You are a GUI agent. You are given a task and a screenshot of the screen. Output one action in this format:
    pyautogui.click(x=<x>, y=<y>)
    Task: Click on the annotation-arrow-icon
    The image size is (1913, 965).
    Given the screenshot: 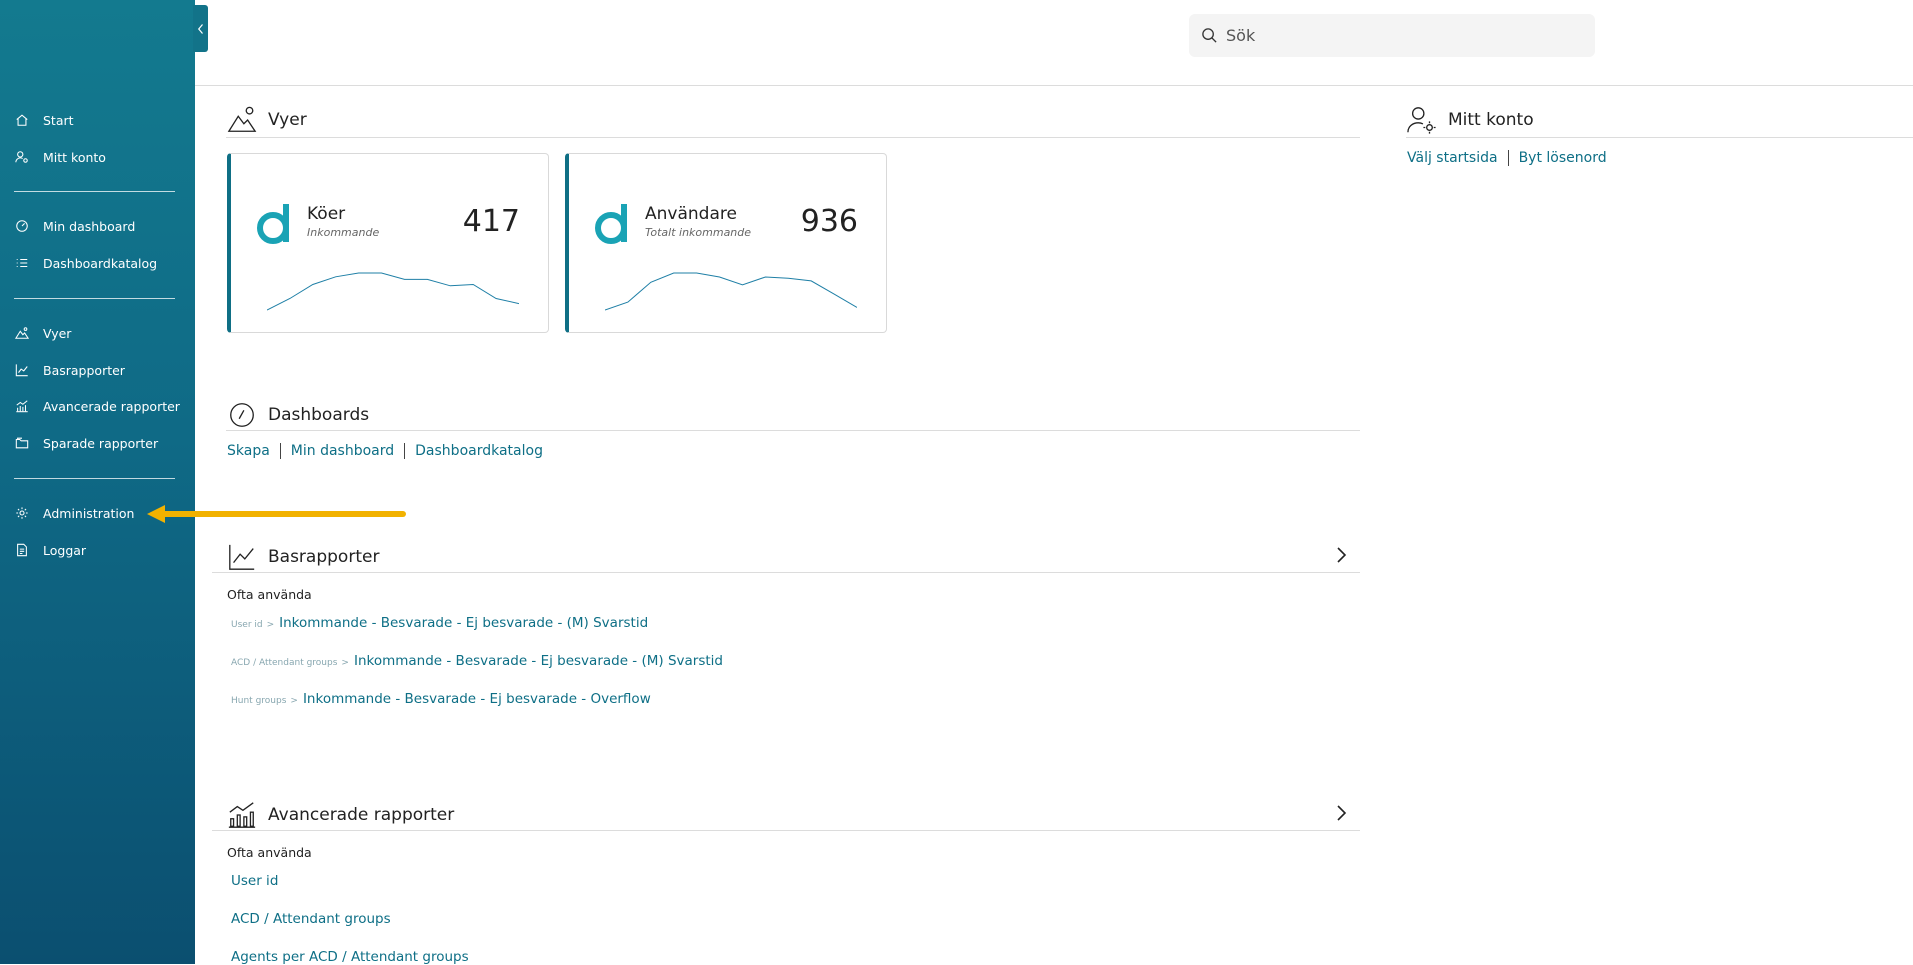 What is the action you would take?
    pyautogui.click(x=276, y=514)
    